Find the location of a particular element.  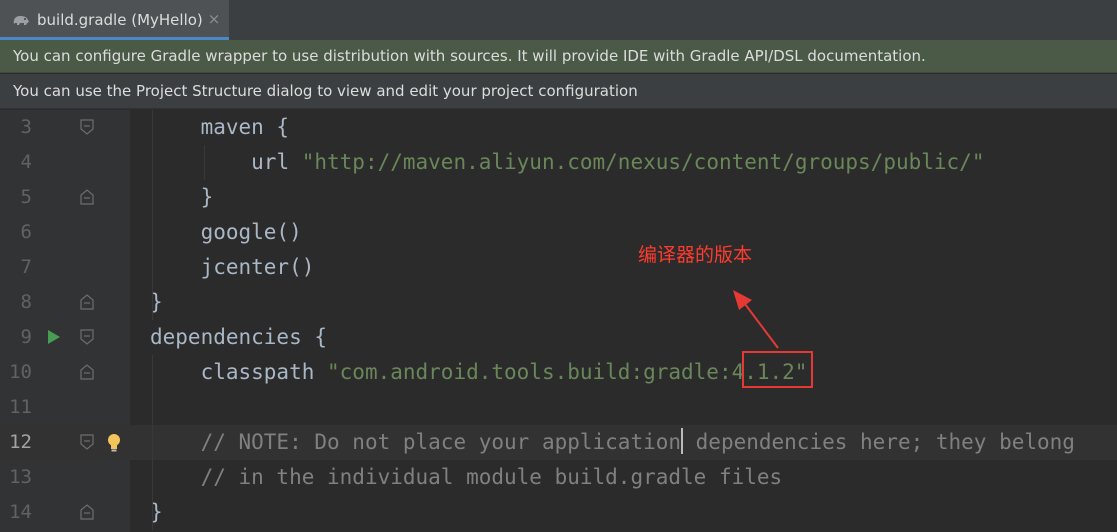

code-line: 8} is located at coordinates (558, 302).